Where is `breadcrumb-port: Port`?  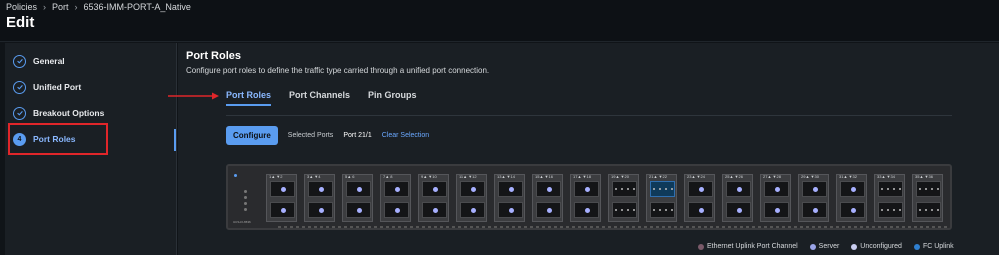
breadcrumb-port: Port is located at coordinates (60, 7).